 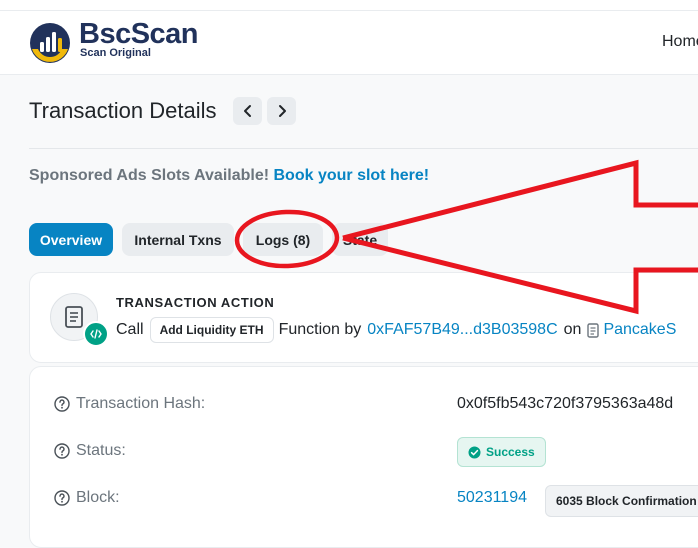 What do you see at coordinates (96, 334) in the screenshot?
I see `code-icon` at bounding box center [96, 334].